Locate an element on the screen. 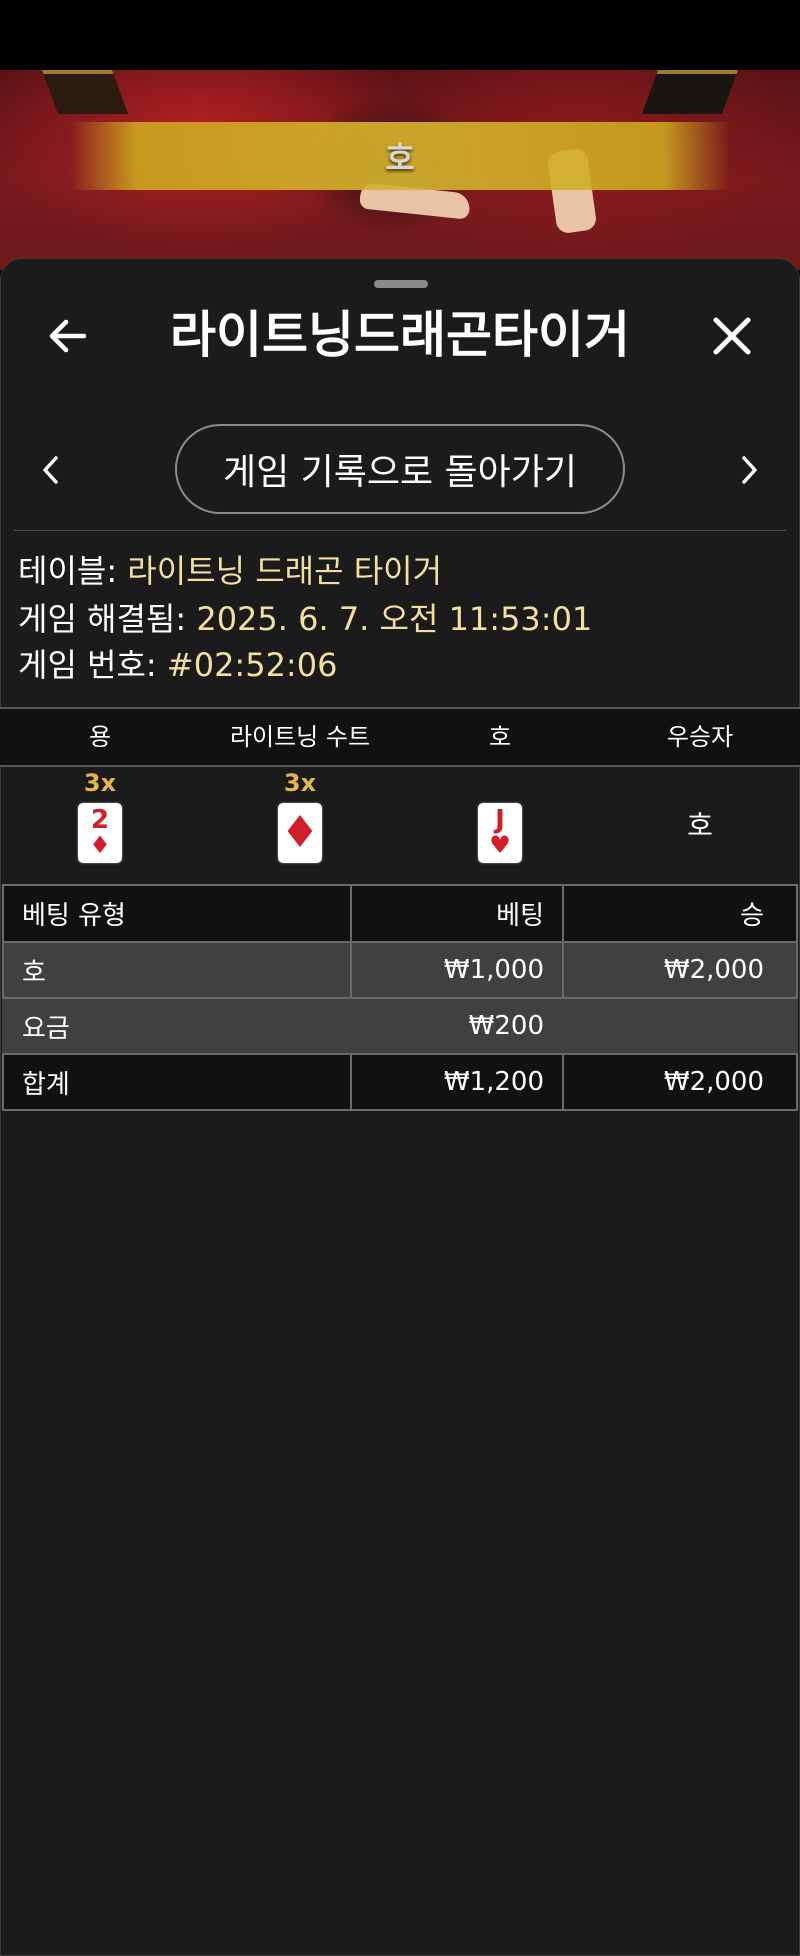 The image size is (800, 1956). tiger-cell: J ♥ is located at coordinates (500, 826).